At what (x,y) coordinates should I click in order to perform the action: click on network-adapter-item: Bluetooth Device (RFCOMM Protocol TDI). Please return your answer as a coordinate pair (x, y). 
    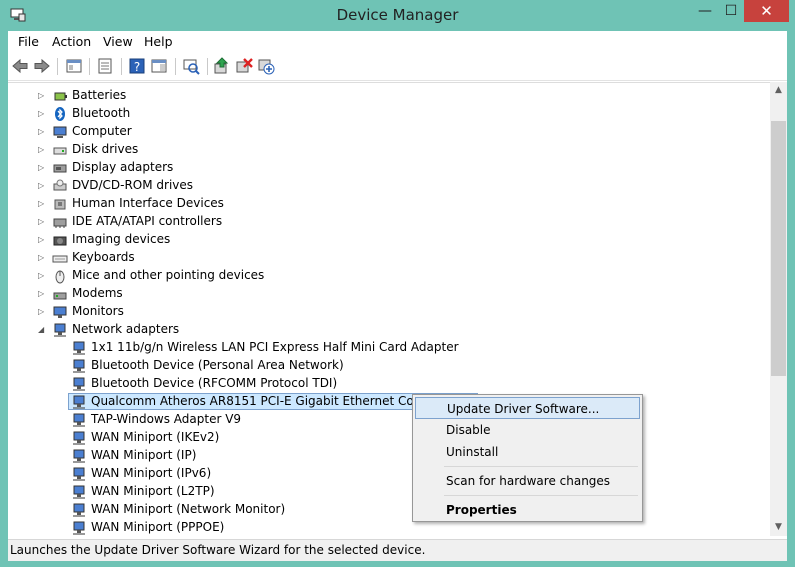
    Looking at the image, I should click on (378, 384).